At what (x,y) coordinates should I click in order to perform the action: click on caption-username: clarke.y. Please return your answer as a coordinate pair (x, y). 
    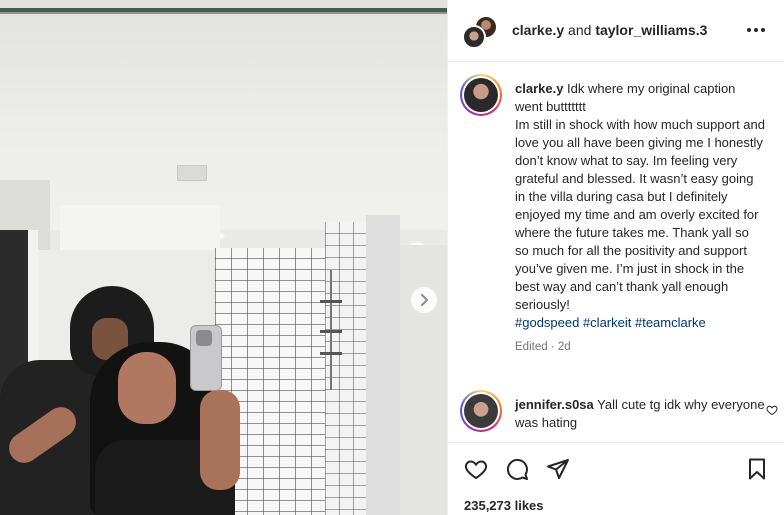
    Looking at the image, I should click on (539, 88).